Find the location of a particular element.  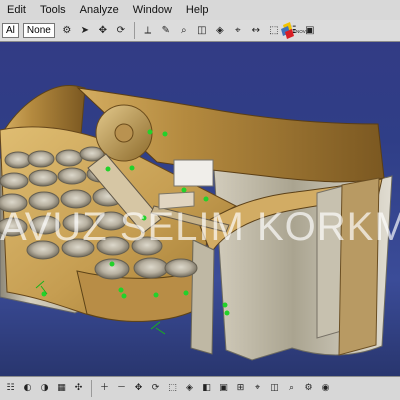

section-icon: ◫ is located at coordinates (274, 388).